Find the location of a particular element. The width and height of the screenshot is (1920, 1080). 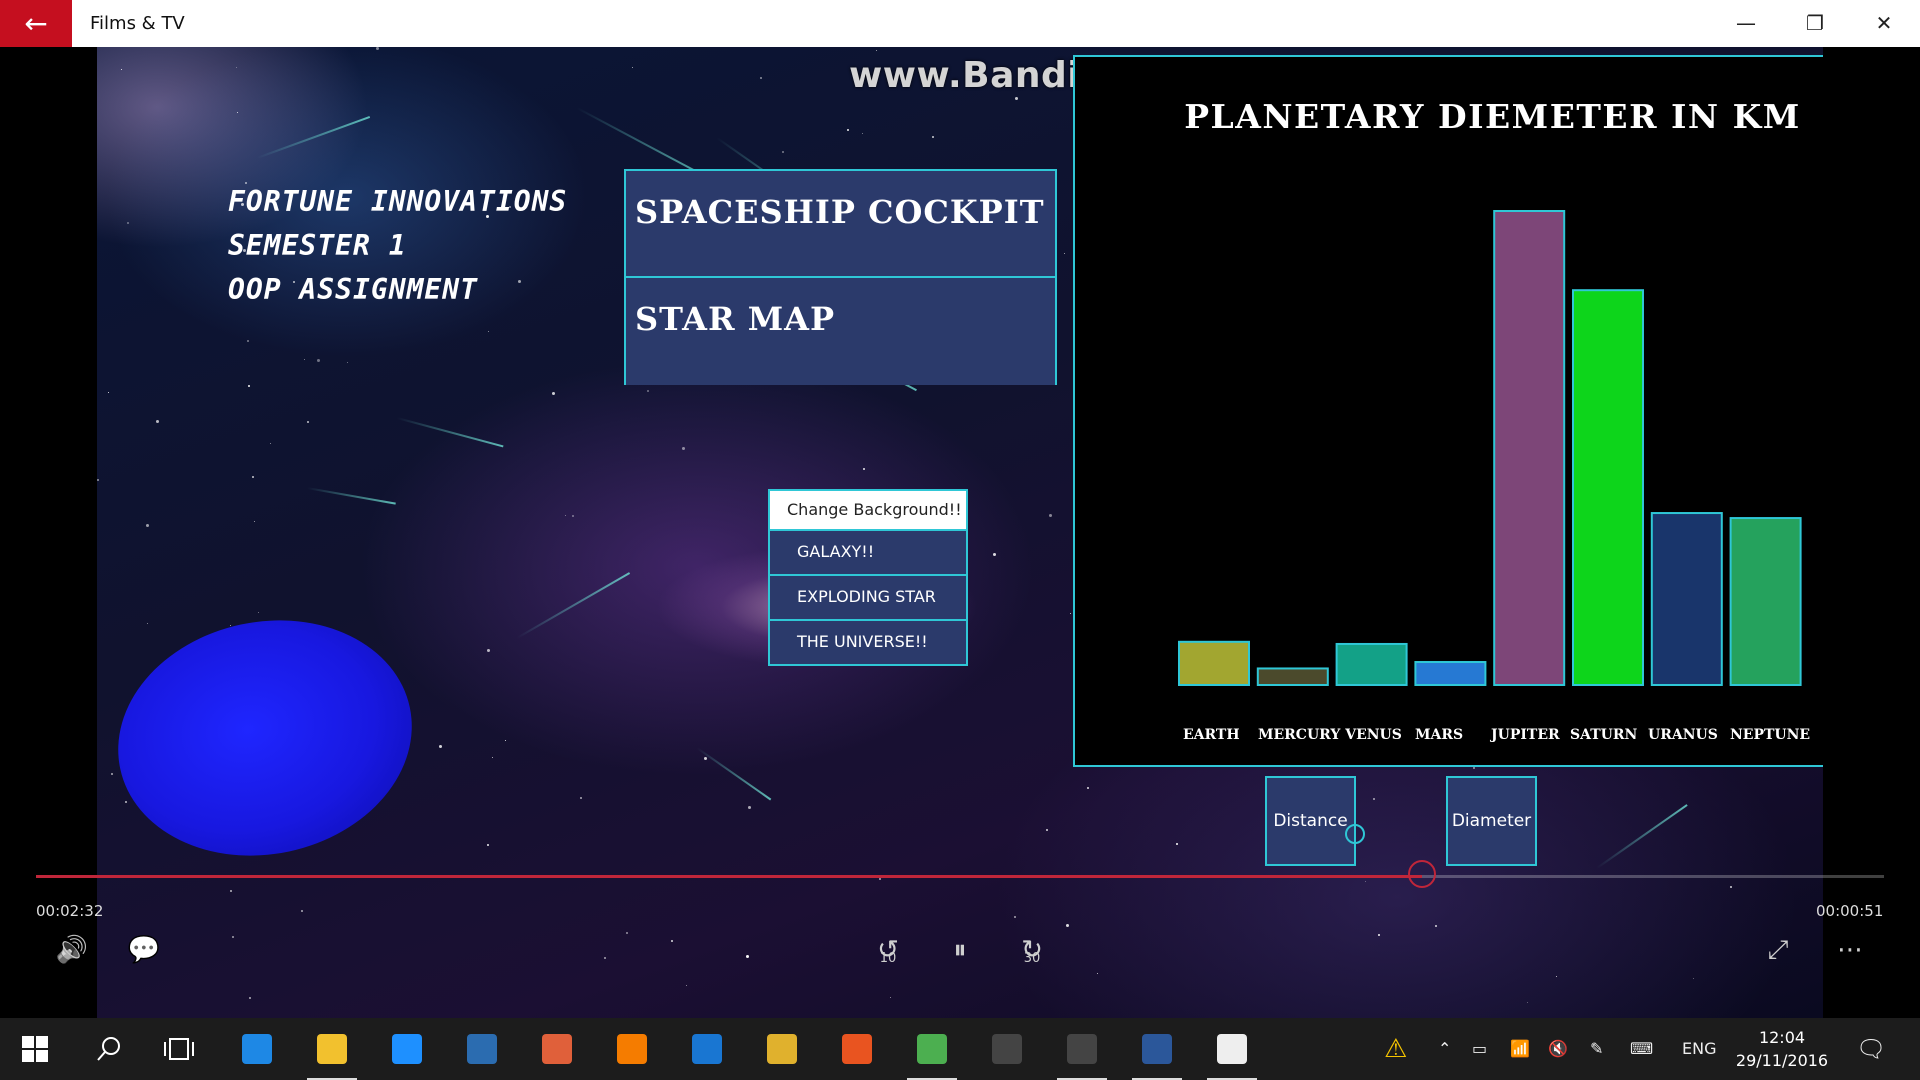

taskbar-app-app-p1 is located at coordinates (1007, 1049).